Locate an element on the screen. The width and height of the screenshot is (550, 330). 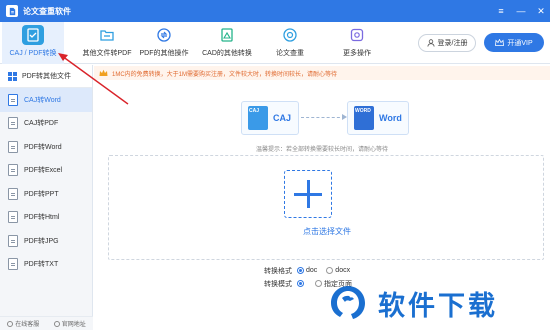
notice-text: 1MC内的免费转换，大于1M需要购买注册，文件较大时，转换时间较长，请耐心等待 is located at coordinates (225, 74).